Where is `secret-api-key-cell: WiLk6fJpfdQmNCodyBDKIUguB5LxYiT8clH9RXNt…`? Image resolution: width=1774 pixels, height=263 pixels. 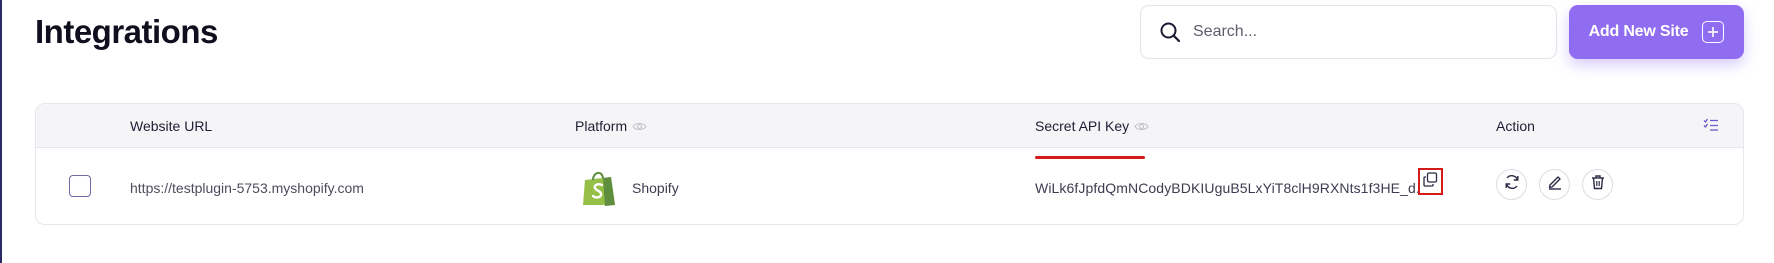
secret-api-key-cell: WiLk6fJpfdQmNCodyBDKIUguB5LxYiT8clH9RXNt… is located at coordinates (1231, 186).